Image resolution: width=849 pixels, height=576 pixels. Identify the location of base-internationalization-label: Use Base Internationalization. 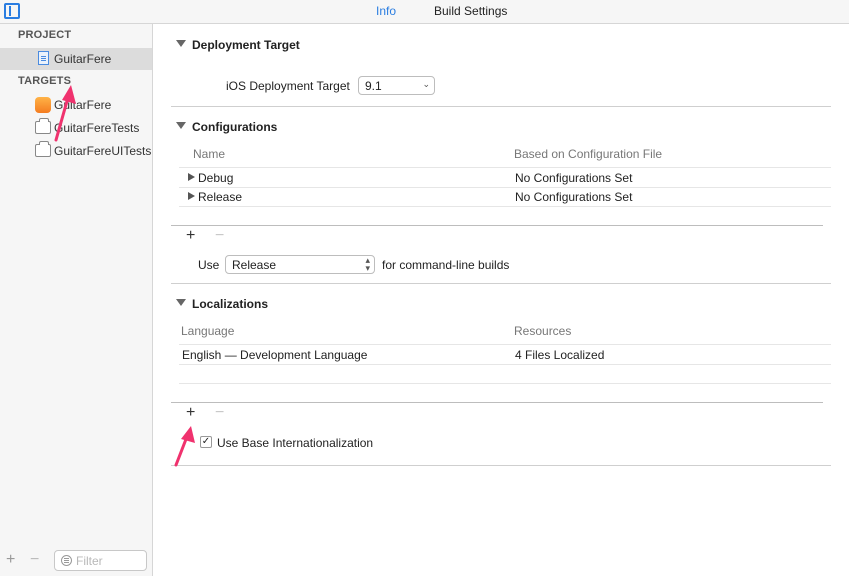
(295, 443).